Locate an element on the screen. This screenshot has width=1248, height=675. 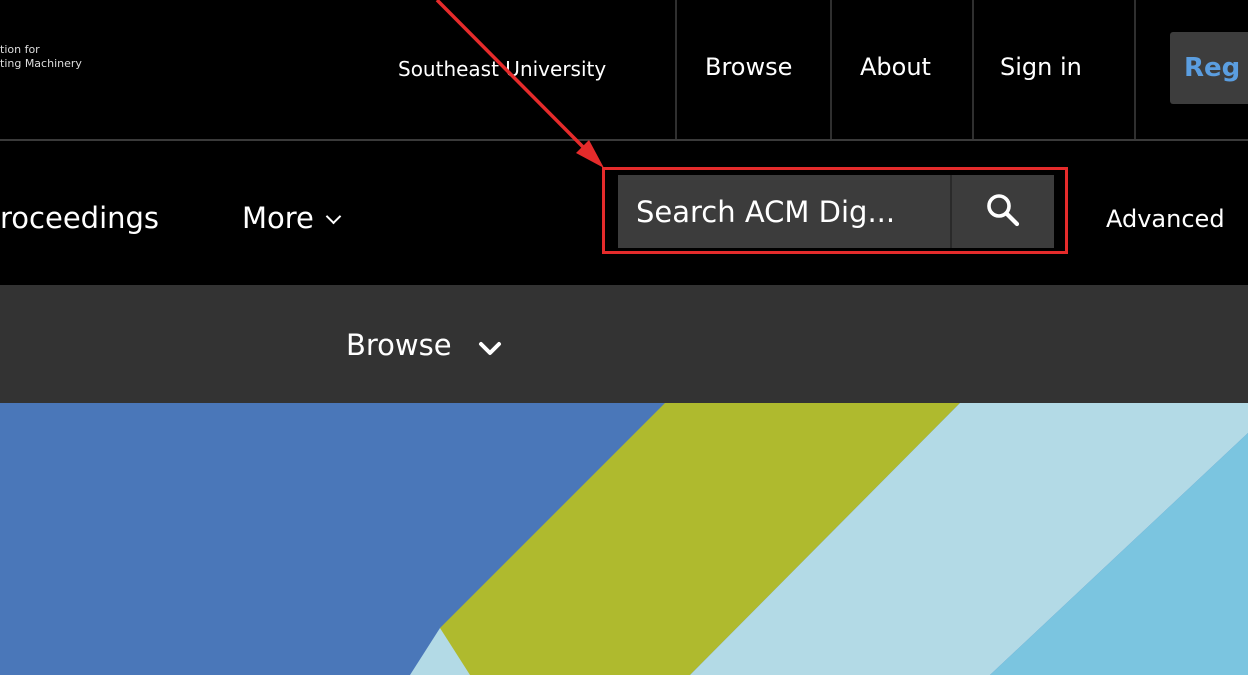
search-highlight-box is located at coordinates (835, 210).